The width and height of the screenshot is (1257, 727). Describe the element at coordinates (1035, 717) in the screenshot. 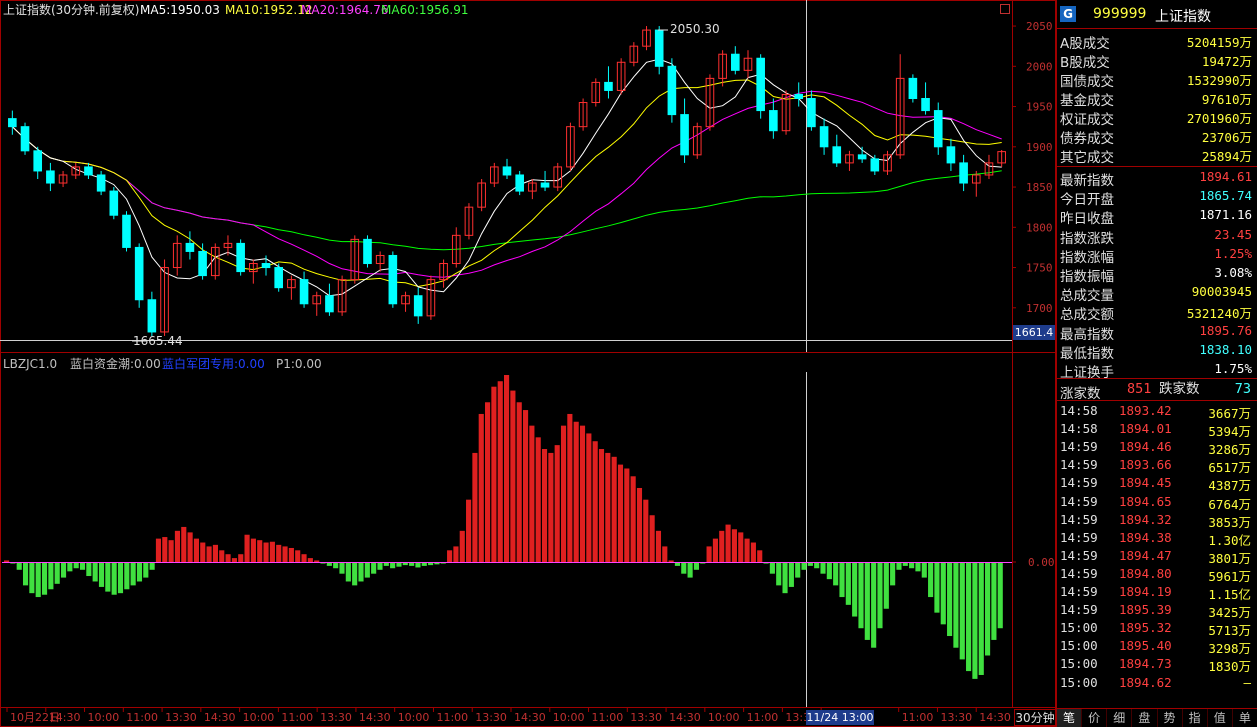

I see `period-button: 30分钟` at that location.